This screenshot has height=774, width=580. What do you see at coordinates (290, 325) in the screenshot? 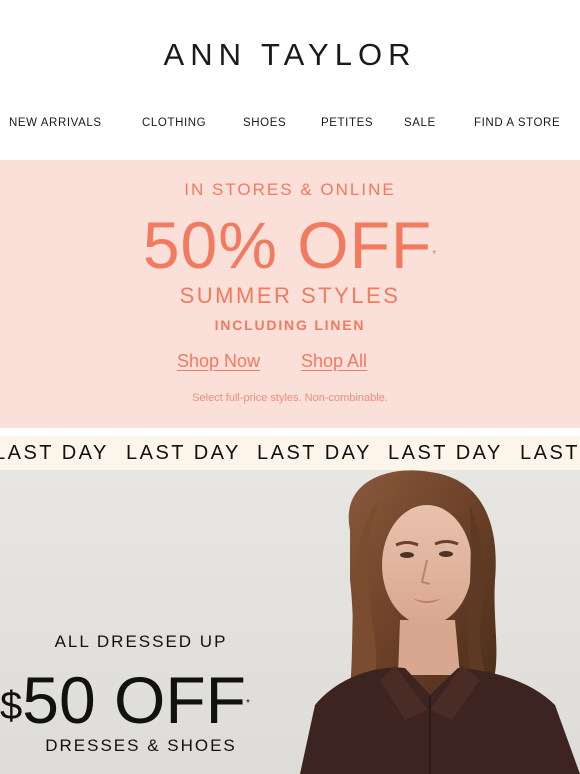
I see `promo-subtitle-secondary: INCLUDING LINEN` at bounding box center [290, 325].